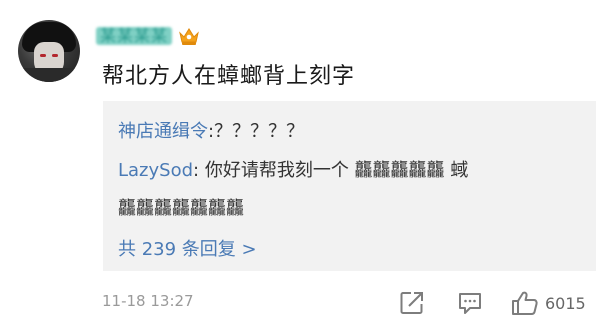  Describe the element at coordinates (49, 51) in the screenshot. I see `avatar` at that location.